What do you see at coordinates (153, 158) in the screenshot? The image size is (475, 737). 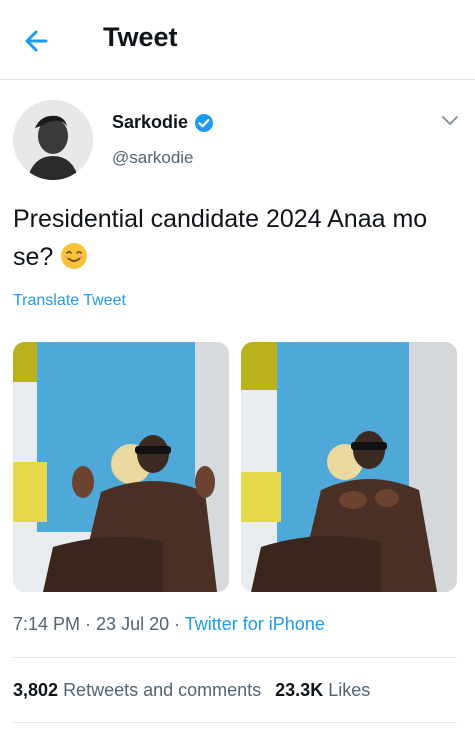 I see `author-handle: @sarkodie` at bounding box center [153, 158].